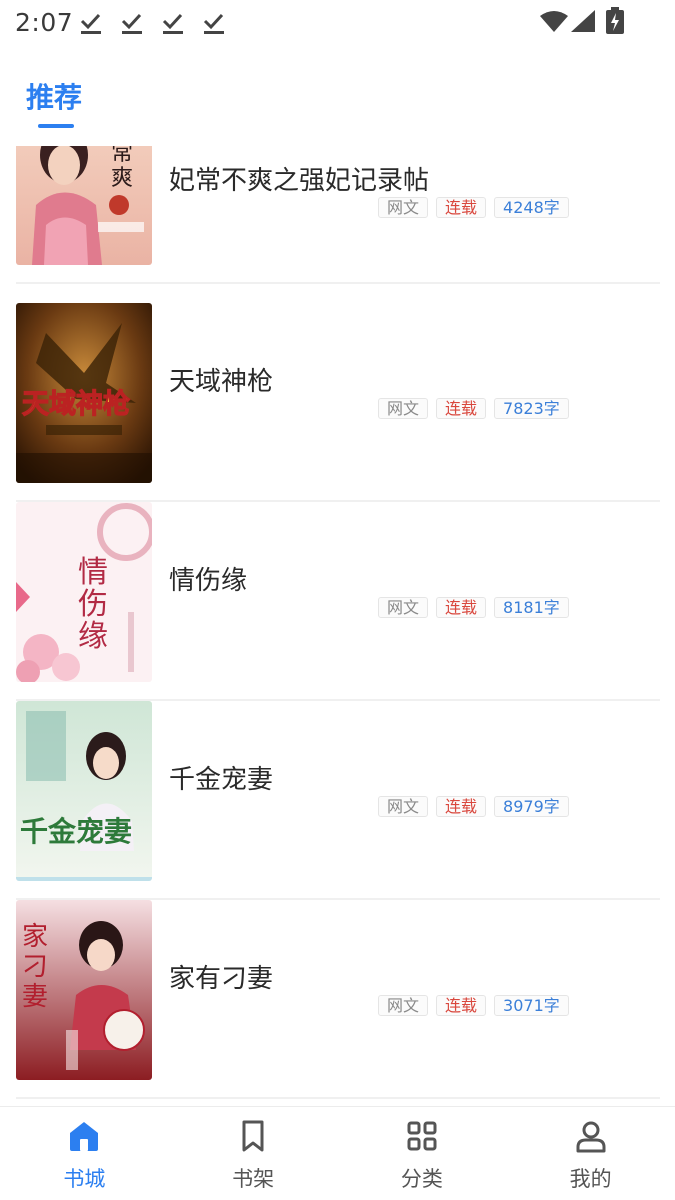 This screenshot has width=675, height=1200. Describe the element at coordinates (84, 1179) in the screenshot. I see `nav-label: 书城` at that location.